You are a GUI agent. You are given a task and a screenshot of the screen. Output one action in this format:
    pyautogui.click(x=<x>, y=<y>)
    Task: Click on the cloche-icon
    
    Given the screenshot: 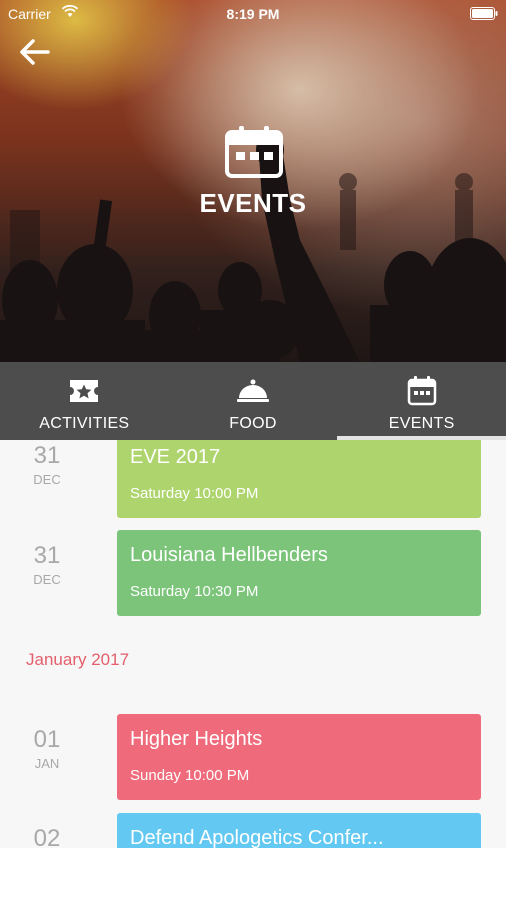 What is the action you would take?
    pyautogui.click(x=253, y=390)
    